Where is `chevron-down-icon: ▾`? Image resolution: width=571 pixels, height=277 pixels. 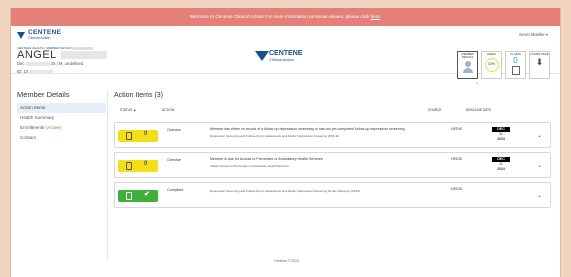 chevron-down-icon: ▾ is located at coordinates (546, 34).